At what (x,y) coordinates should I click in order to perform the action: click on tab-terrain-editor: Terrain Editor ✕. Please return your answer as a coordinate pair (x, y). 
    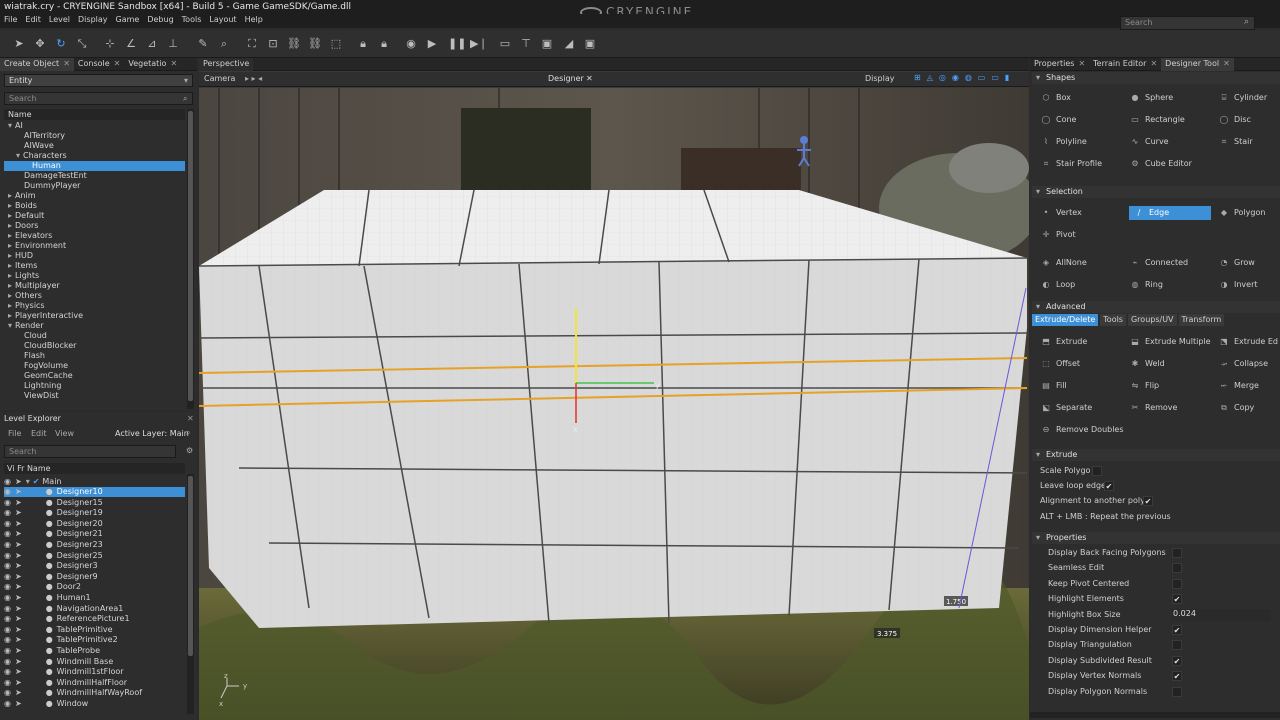
    Looking at the image, I should click on (1125, 64).